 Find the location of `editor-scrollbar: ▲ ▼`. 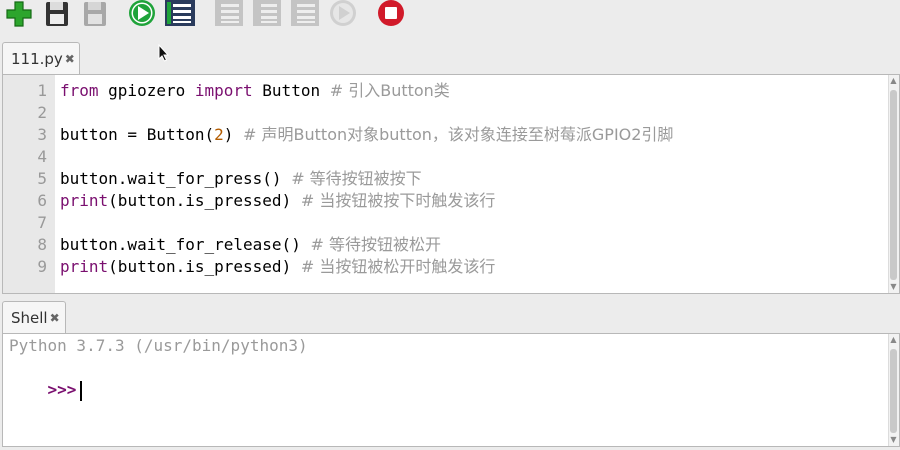

editor-scrollbar: ▲ ▼ is located at coordinates (893, 184).